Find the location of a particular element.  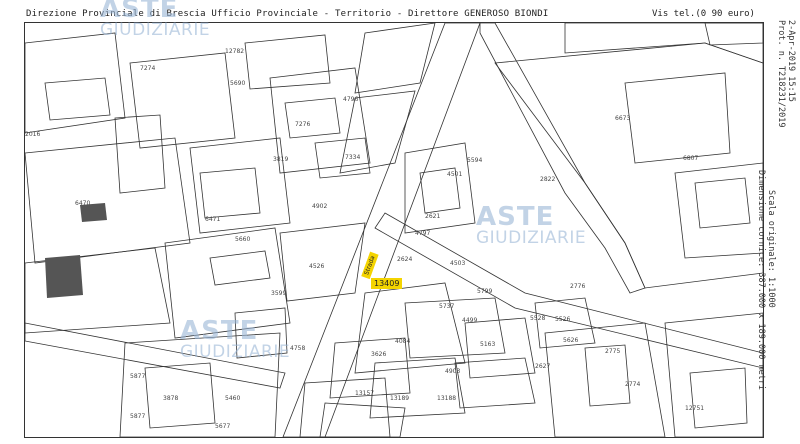

header-fee: Vis tel.(0 90 euro) is located at coordinates (703, 14).